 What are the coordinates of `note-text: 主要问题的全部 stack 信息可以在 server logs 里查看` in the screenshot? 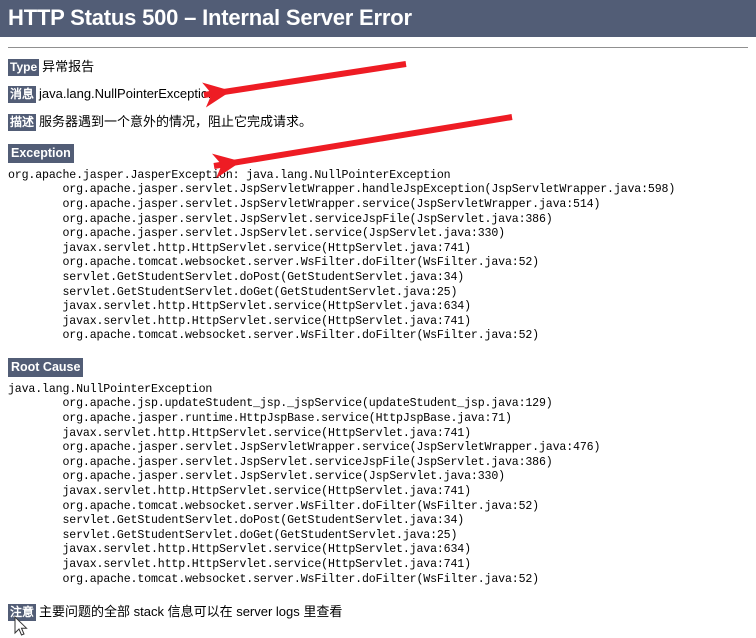 It's located at (191, 612).